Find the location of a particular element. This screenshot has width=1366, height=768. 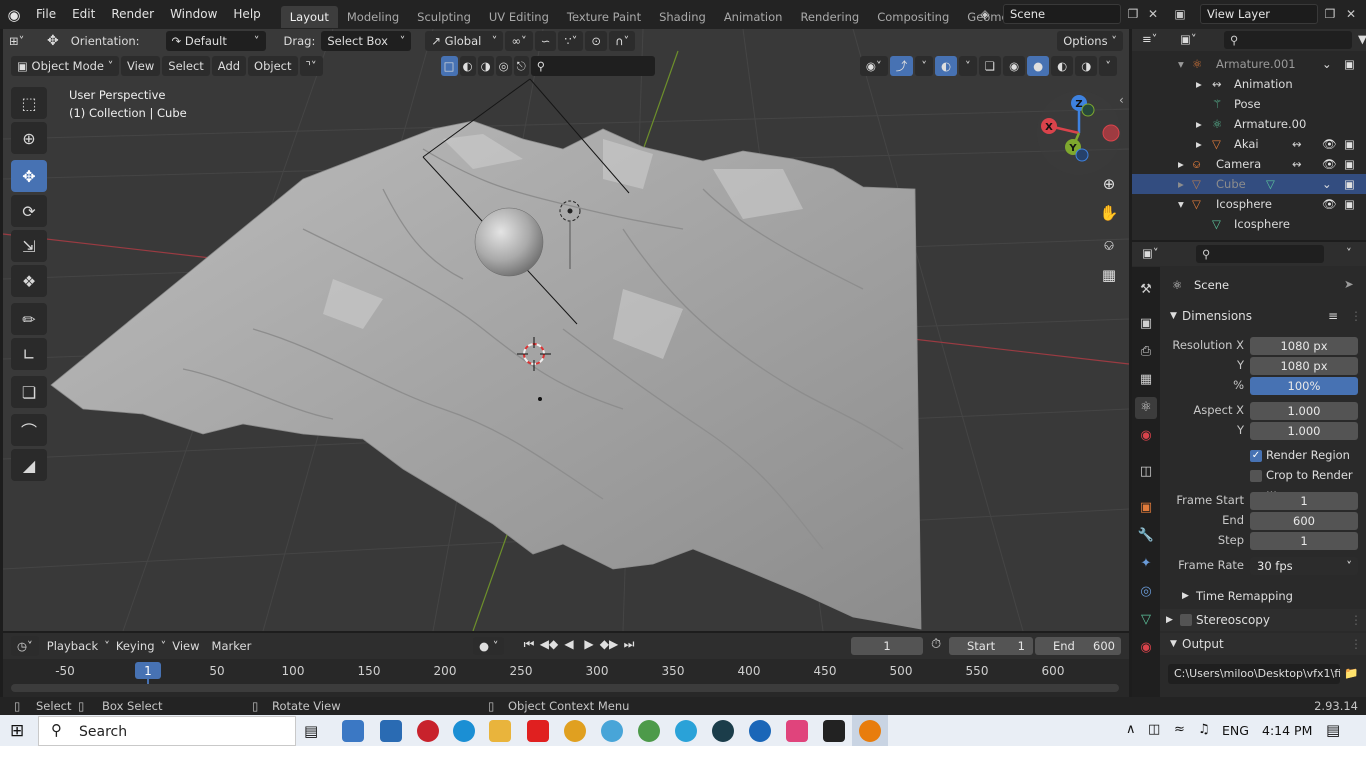

menu-marker: Marker is located at coordinates (232, 646).